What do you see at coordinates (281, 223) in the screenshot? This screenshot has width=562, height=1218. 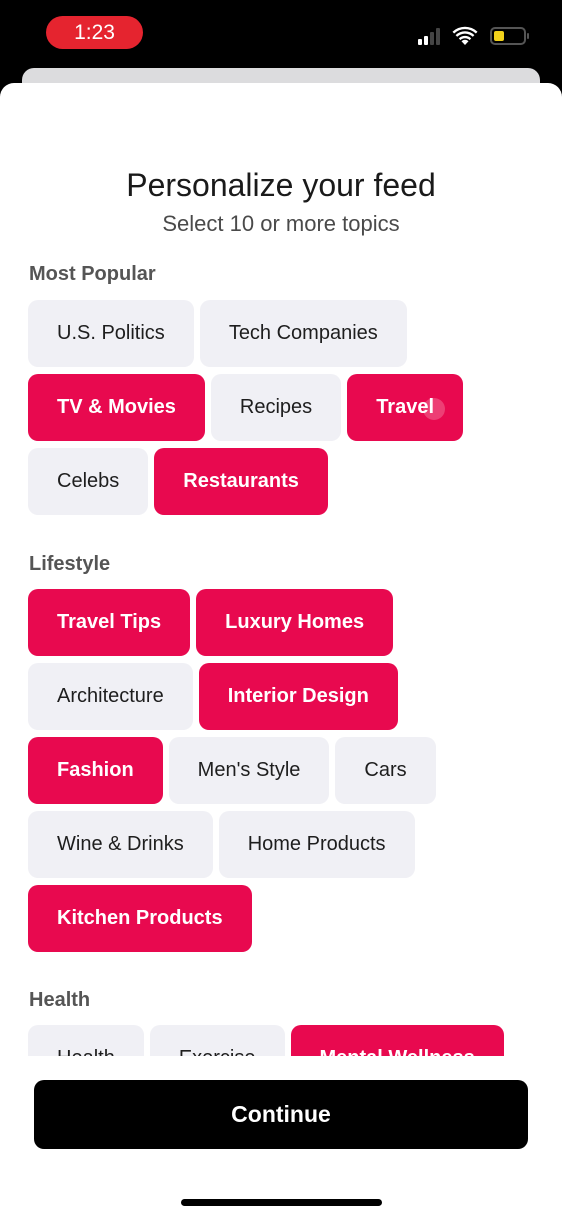 I see `page-subtitle: Select 10 or more topics` at bounding box center [281, 223].